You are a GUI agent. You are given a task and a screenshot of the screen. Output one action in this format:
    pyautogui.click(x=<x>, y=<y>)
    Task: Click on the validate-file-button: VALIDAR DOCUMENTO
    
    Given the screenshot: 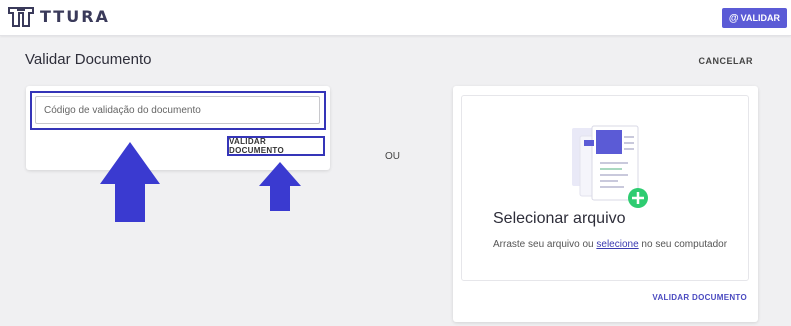 What is the action you would take?
    pyautogui.click(x=699, y=297)
    